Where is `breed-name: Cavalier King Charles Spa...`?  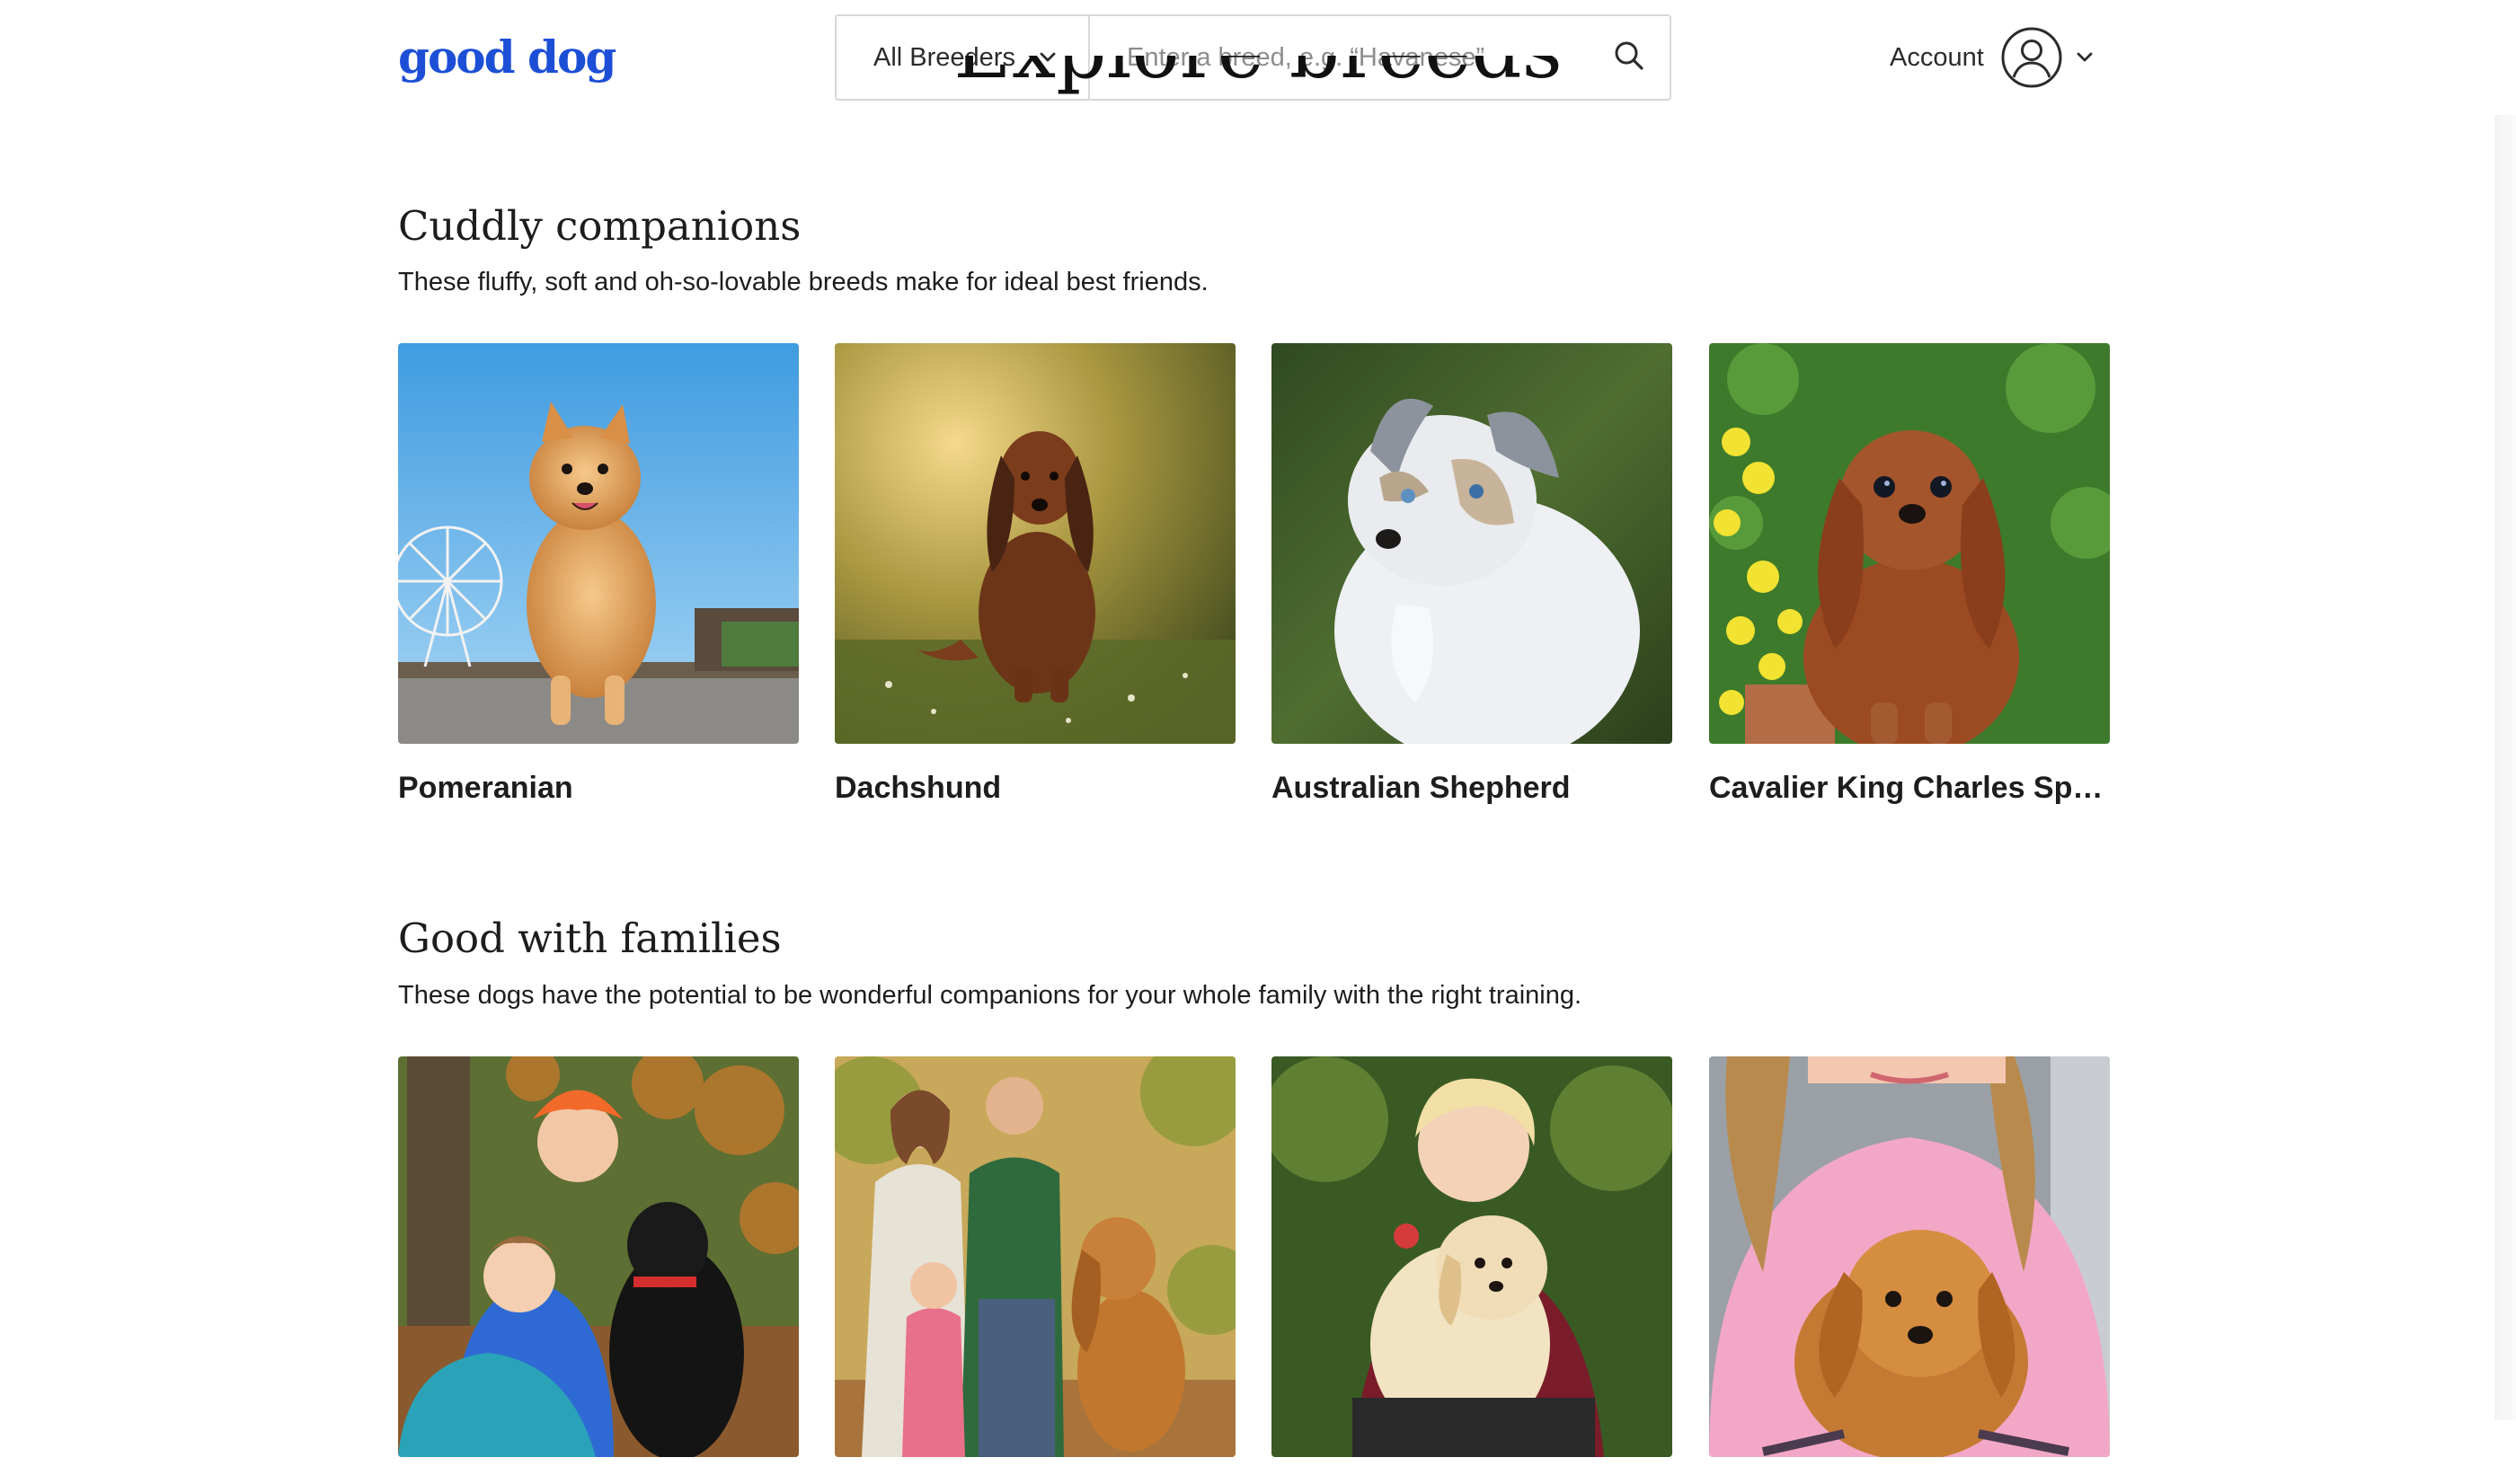
breed-name: Cavalier King Charles Spa... is located at coordinates (1909, 788).